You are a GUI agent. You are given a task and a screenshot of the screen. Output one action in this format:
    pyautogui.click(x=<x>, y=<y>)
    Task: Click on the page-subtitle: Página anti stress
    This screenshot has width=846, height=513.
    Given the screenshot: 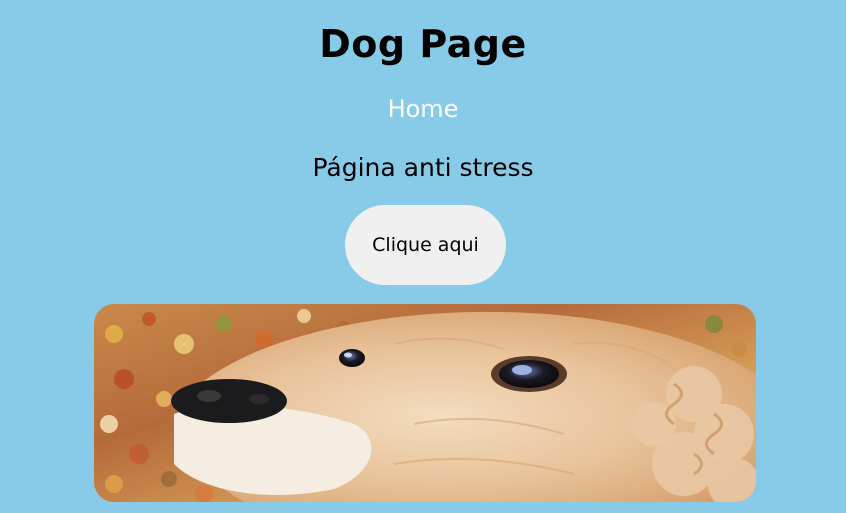 What is the action you would take?
    pyautogui.click(x=423, y=167)
    